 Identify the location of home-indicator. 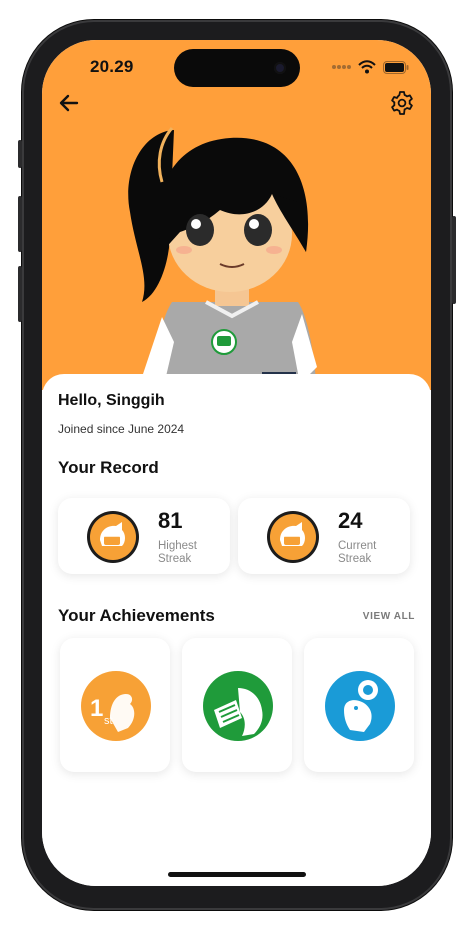
(237, 874).